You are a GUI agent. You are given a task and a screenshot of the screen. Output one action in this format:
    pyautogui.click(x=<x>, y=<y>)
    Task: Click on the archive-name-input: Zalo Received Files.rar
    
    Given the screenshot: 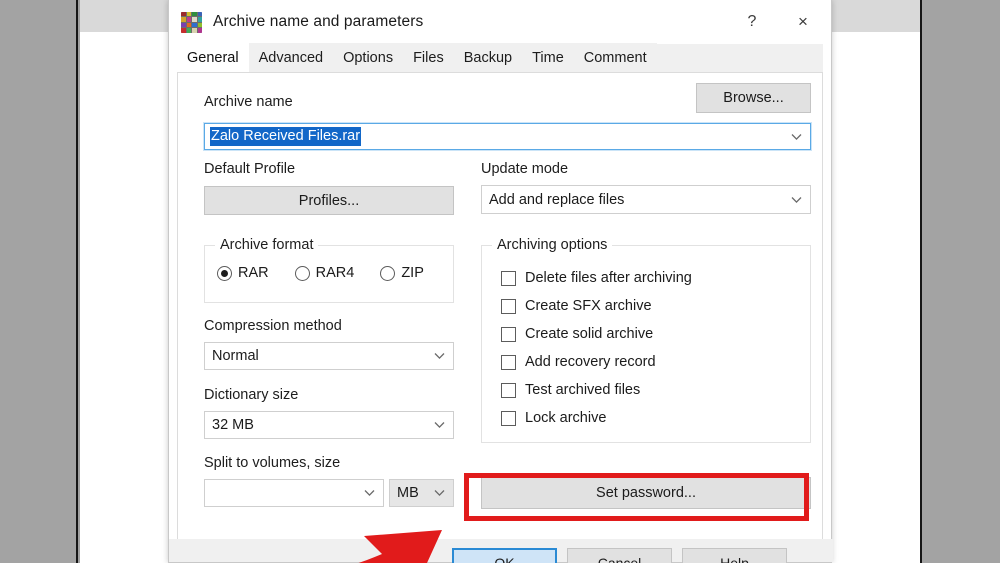 What is the action you would take?
    pyautogui.click(x=507, y=136)
    